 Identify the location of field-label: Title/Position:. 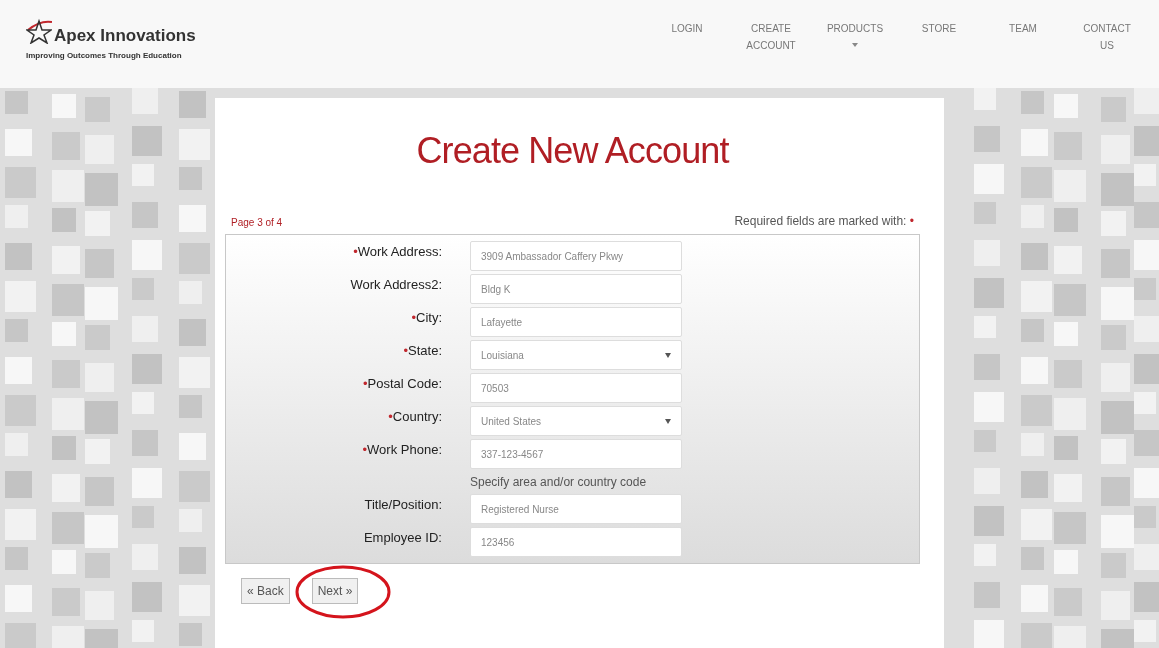
(402, 505).